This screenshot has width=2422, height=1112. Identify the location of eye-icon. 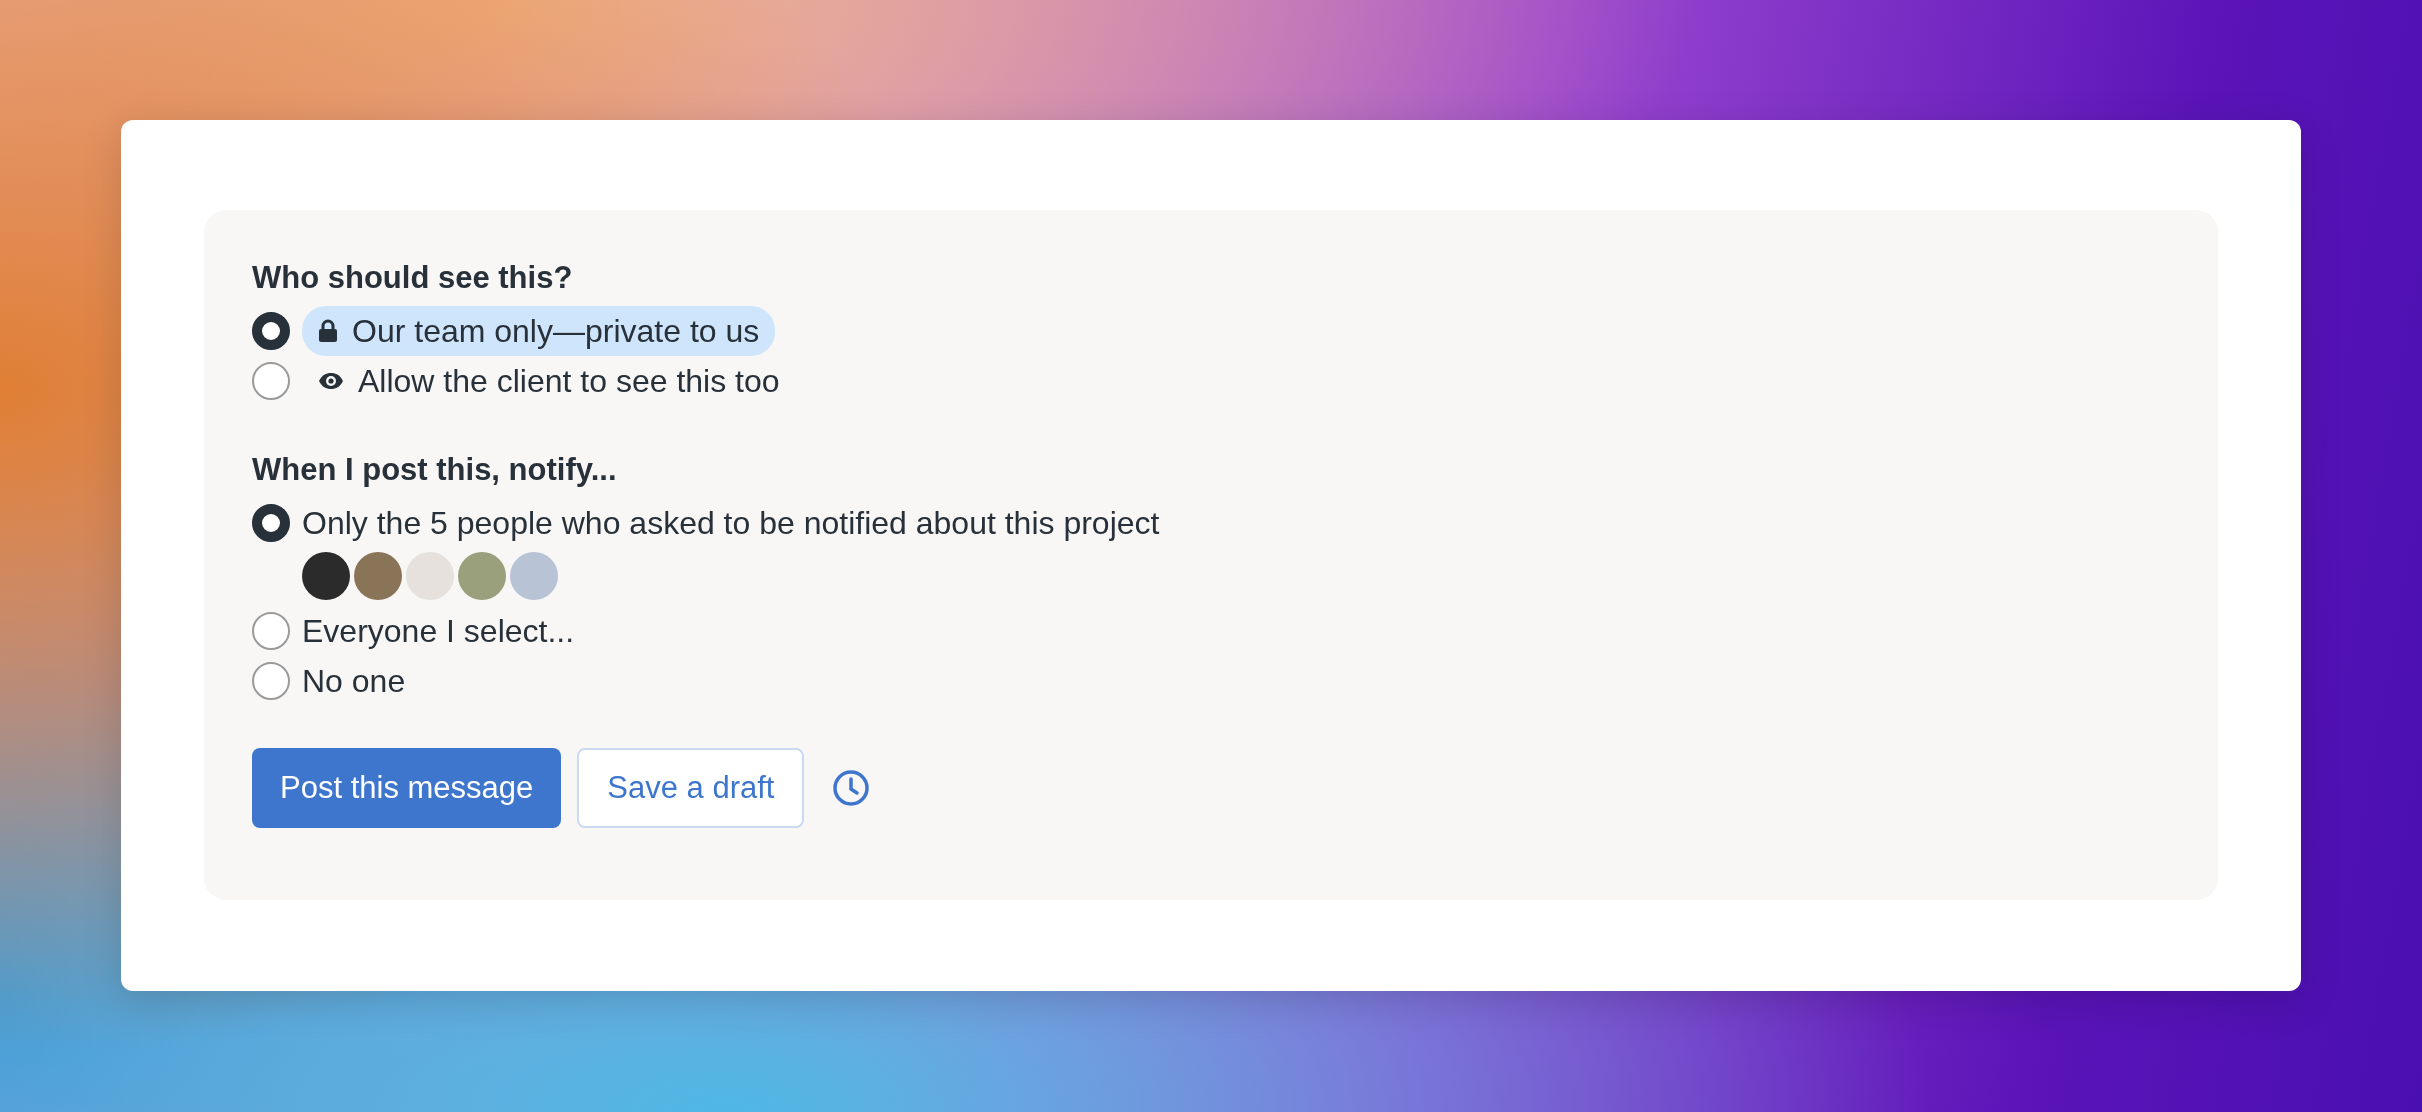
(331, 381).